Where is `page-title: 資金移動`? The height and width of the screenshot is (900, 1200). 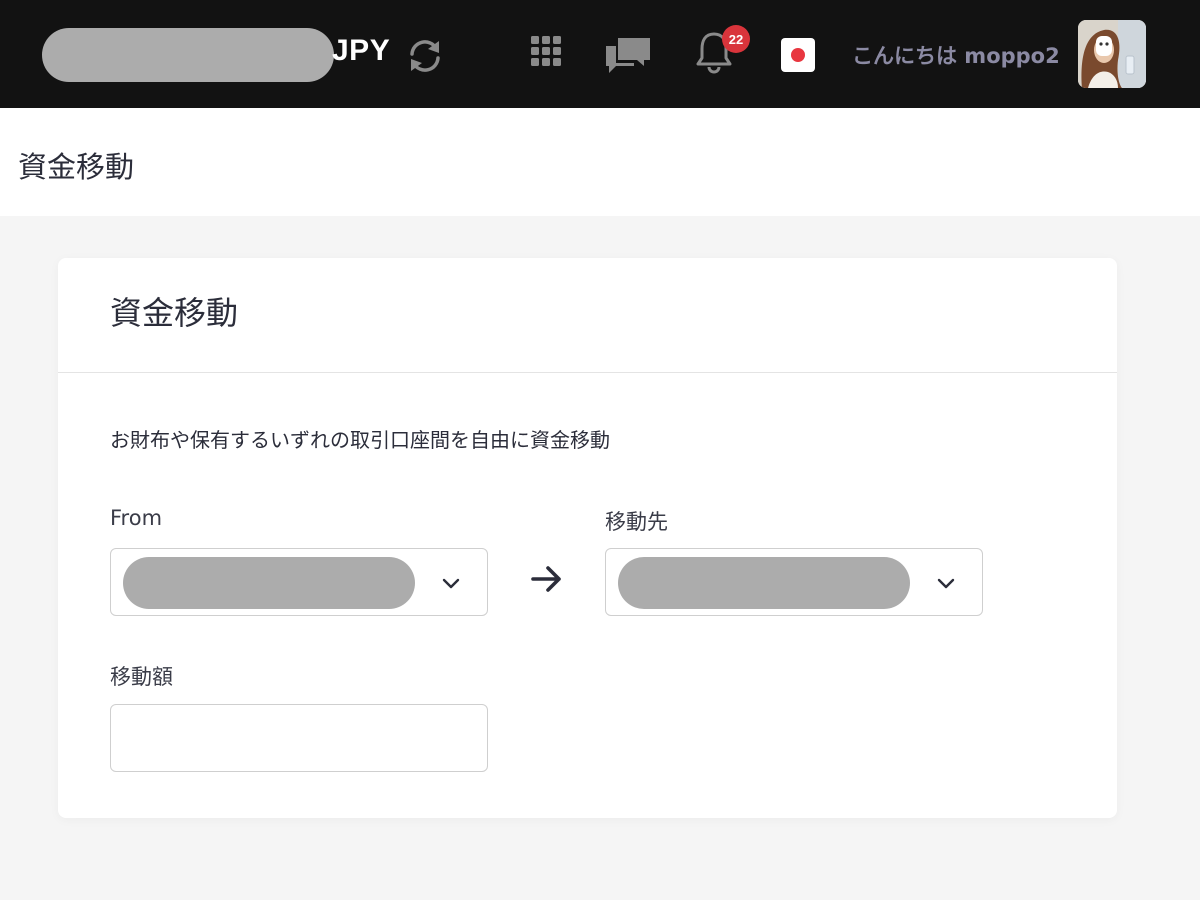
page-title: 資金移動 is located at coordinates (76, 167).